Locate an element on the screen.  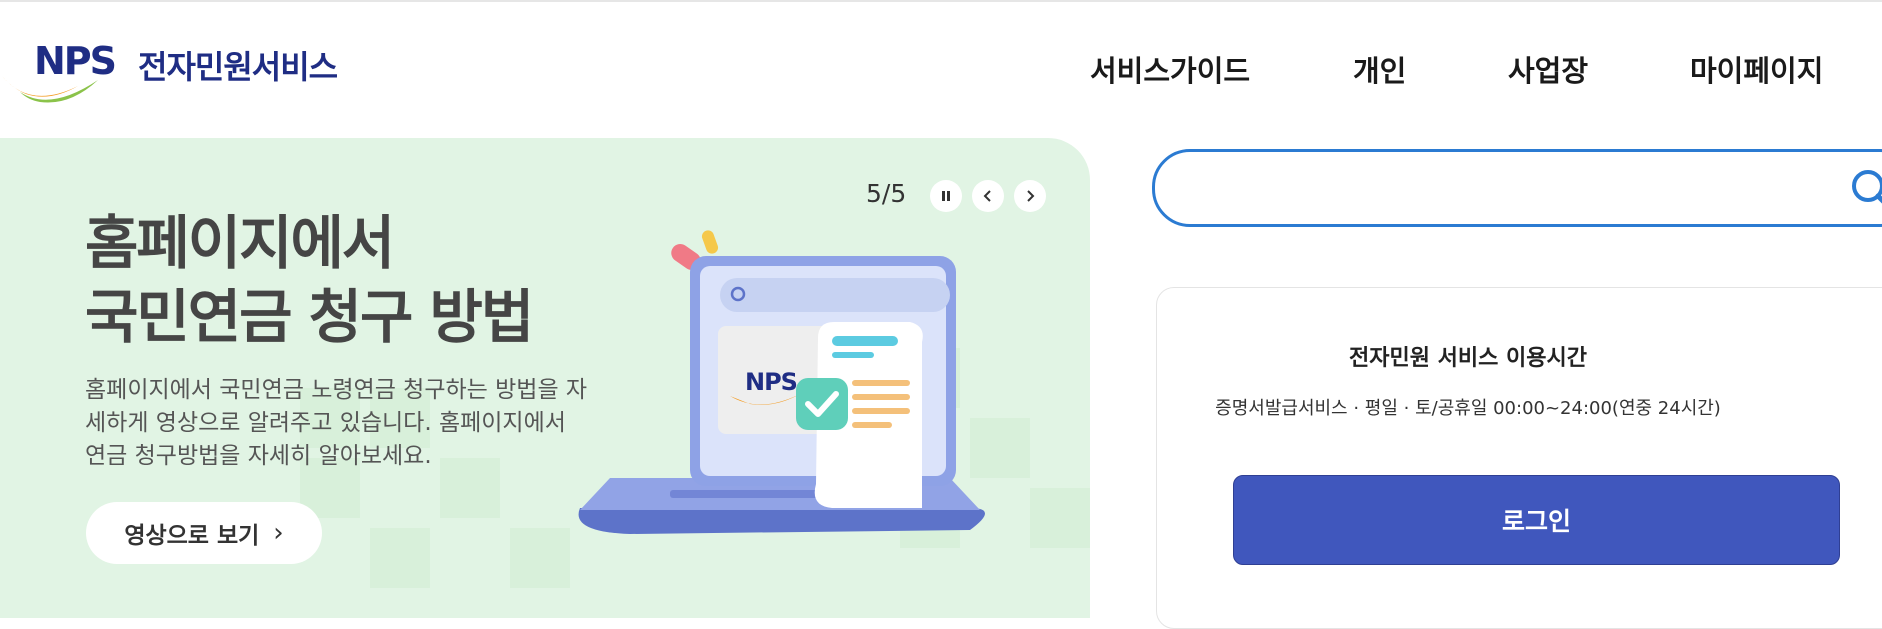
main-nav: 서비스가이드 개인 사업장 마이페이지 is located at coordinates (1486, 70).